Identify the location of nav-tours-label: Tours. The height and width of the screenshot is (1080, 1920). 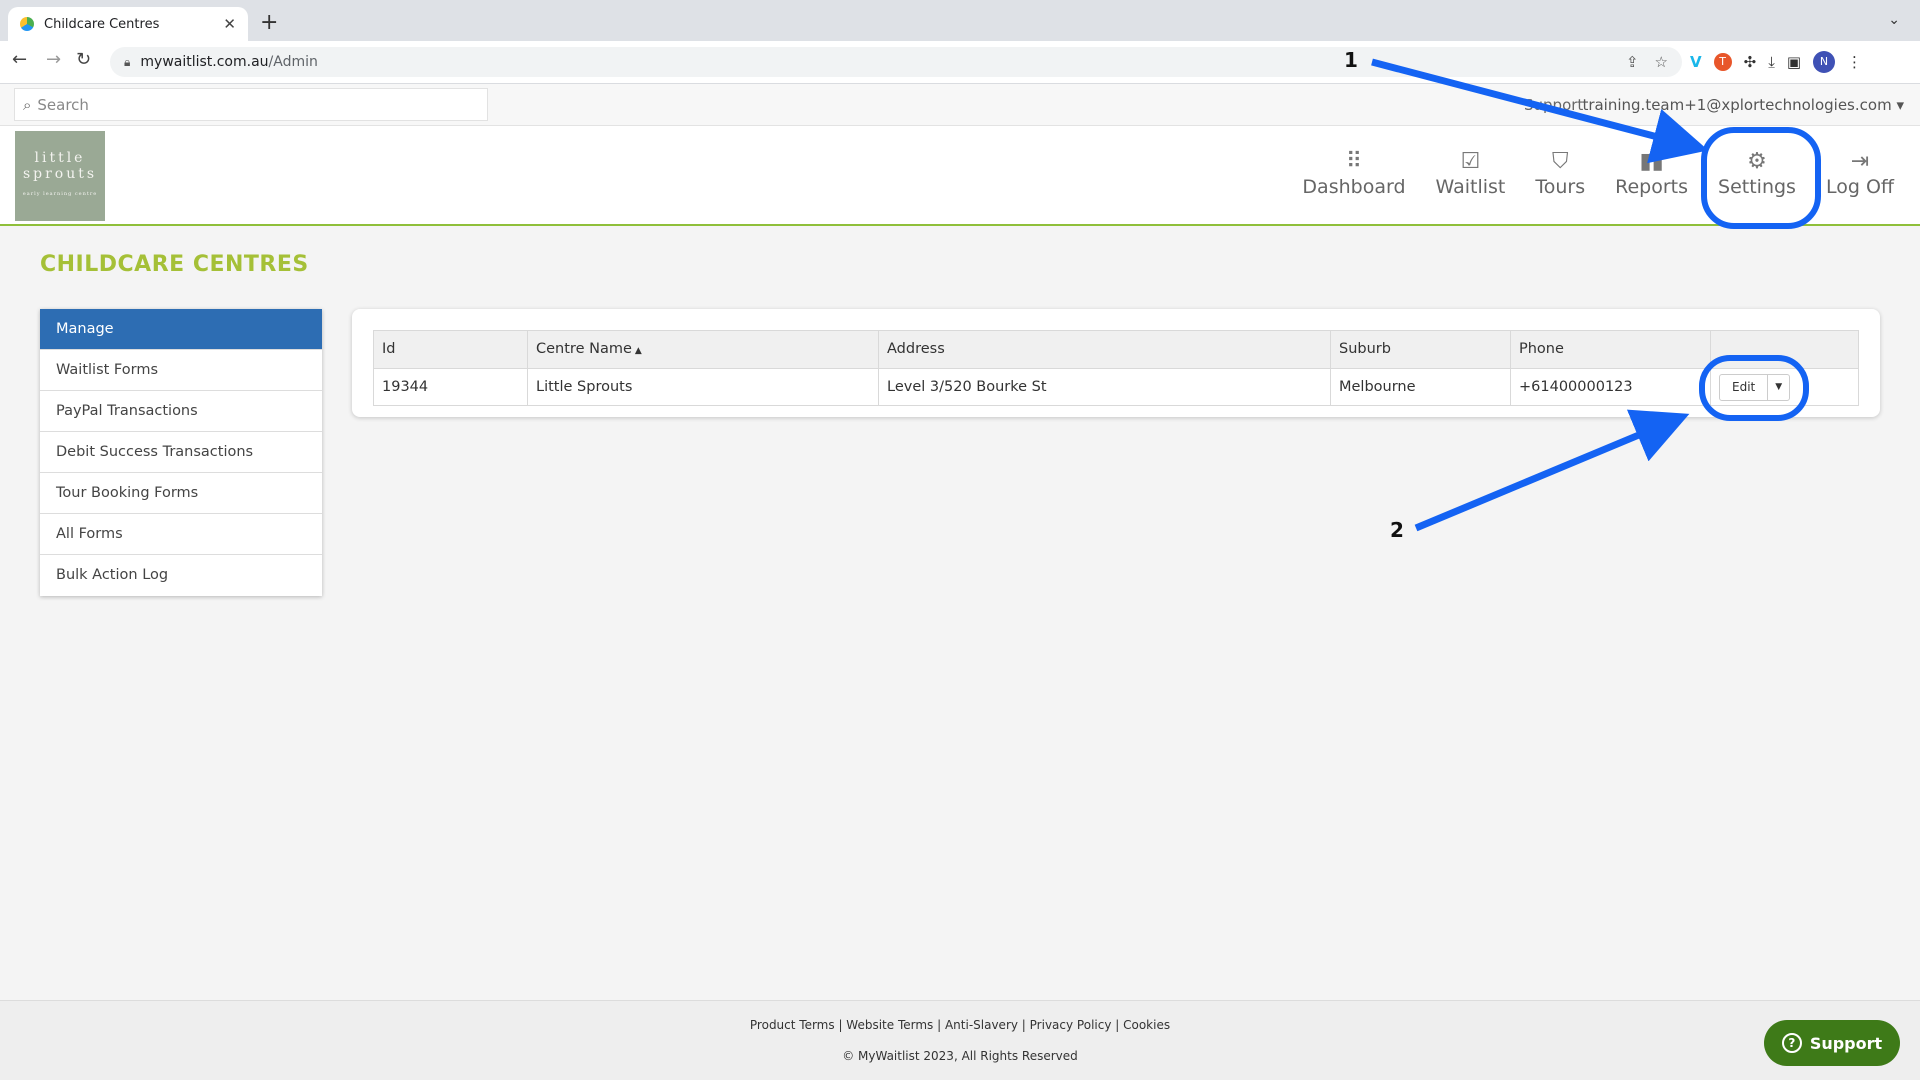
(1560, 187).